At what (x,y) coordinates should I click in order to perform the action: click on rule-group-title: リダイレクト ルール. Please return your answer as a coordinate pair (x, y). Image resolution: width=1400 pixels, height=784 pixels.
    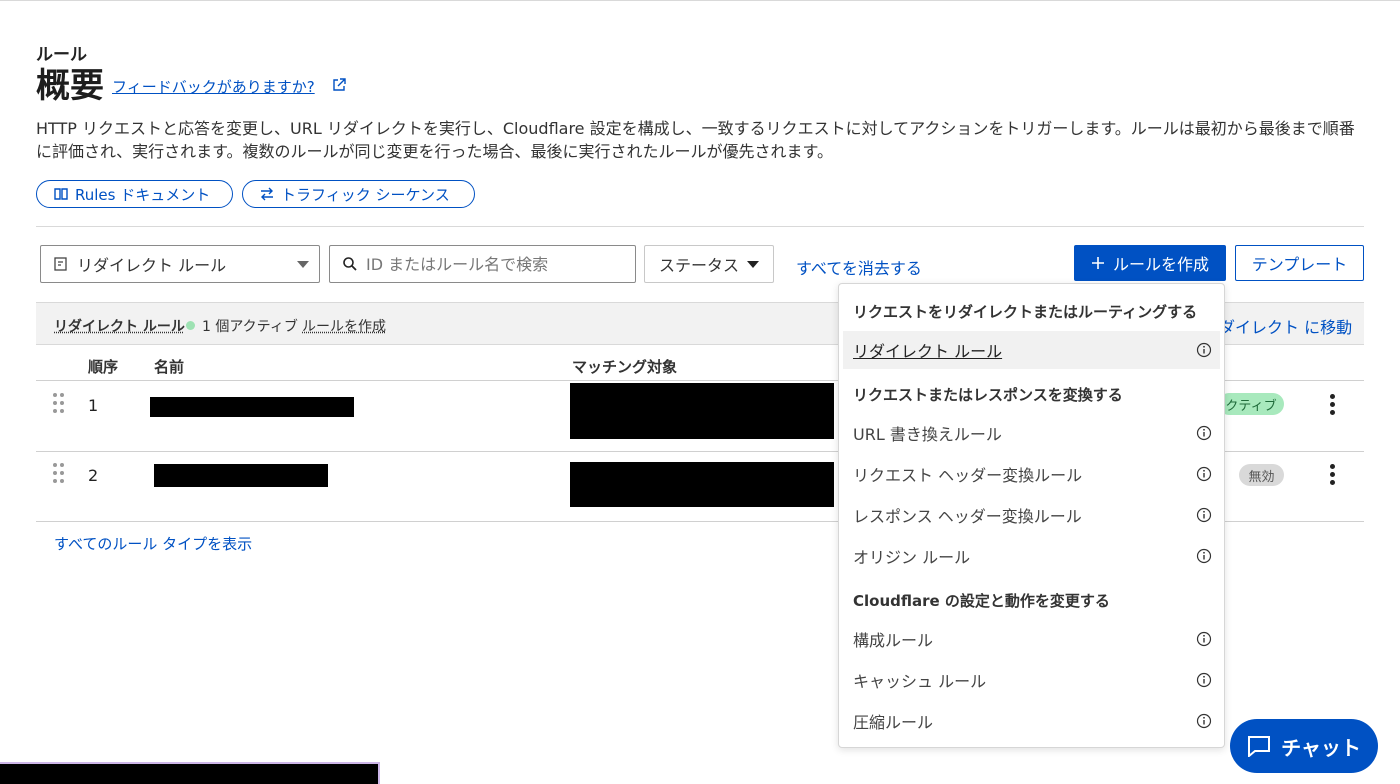
    Looking at the image, I should click on (119, 326).